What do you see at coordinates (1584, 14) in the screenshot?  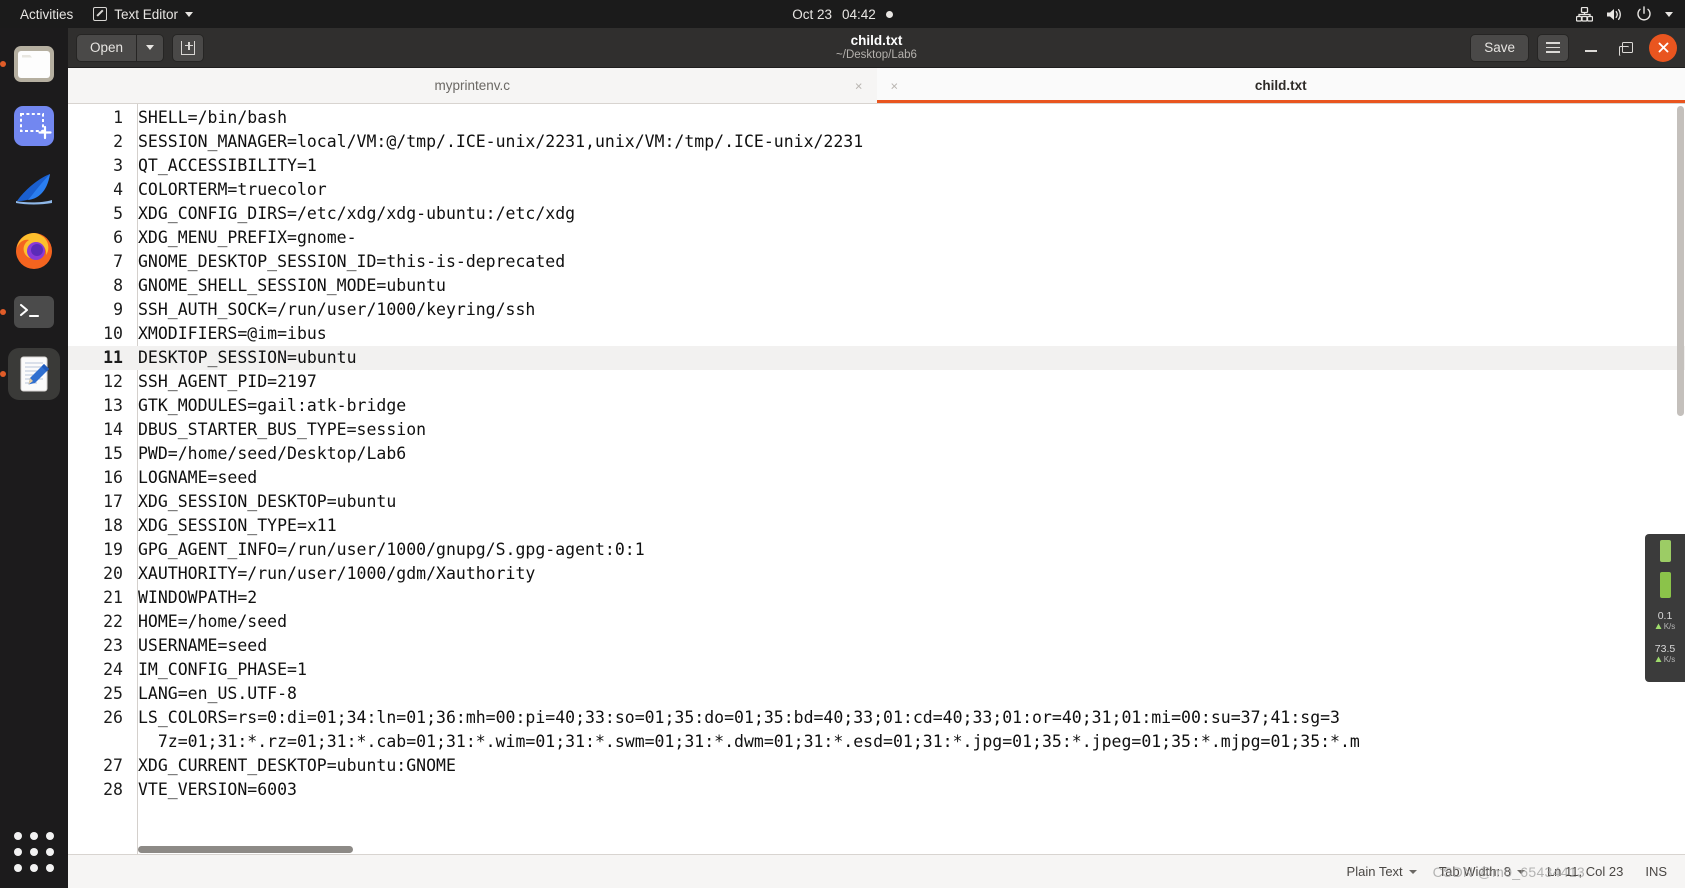 I see `network-icon` at bounding box center [1584, 14].